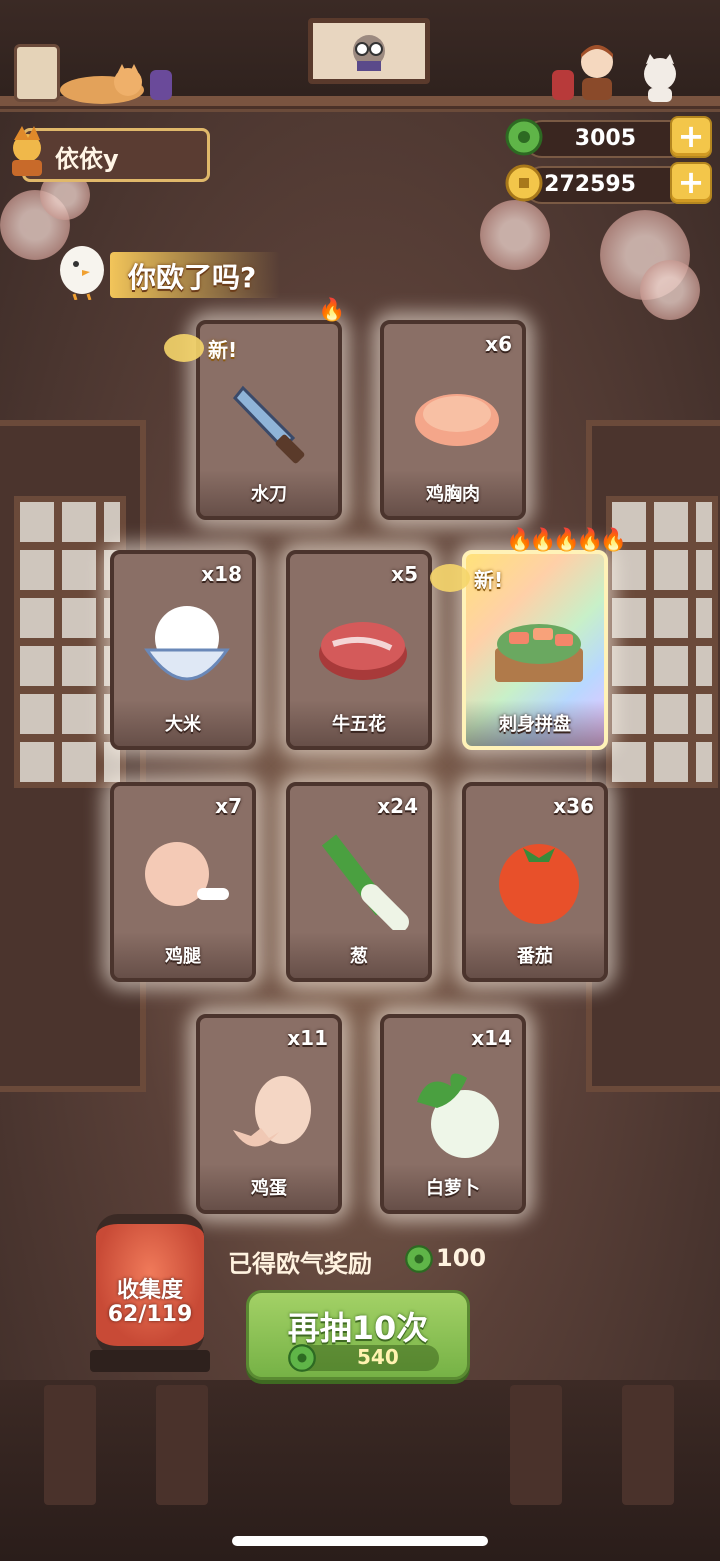  What do you see at coordinates (300, 1264) in the screenshot?
I see `reward-label: 已得欧气奖励` at bounding box center [300, 1264].